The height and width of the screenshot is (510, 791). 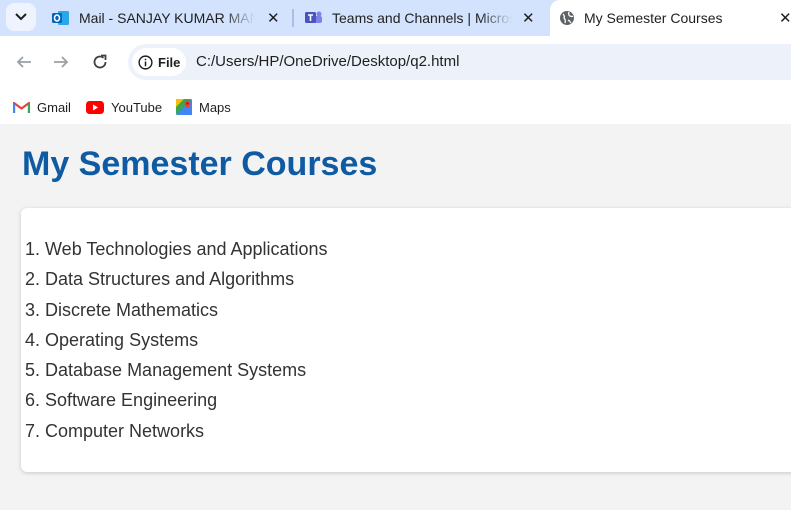 I want to click on bookmarks-bar: Gmail YouTube Maps, so click(x=395, y=107).